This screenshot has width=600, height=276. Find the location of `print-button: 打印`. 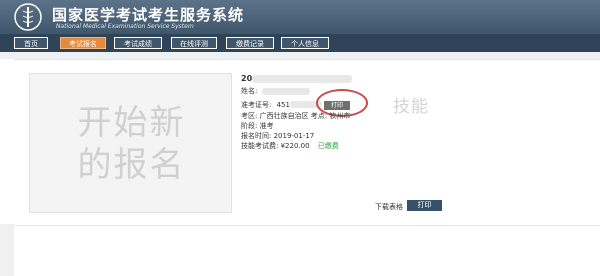

print-button: 打印 is located at coordinates (424, 205).